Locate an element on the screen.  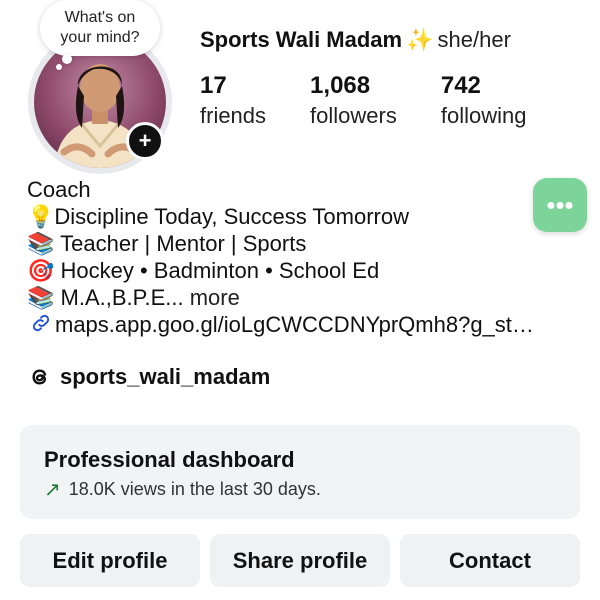
note-bubble: What's on your mind? is located at coordinates (100, 28).